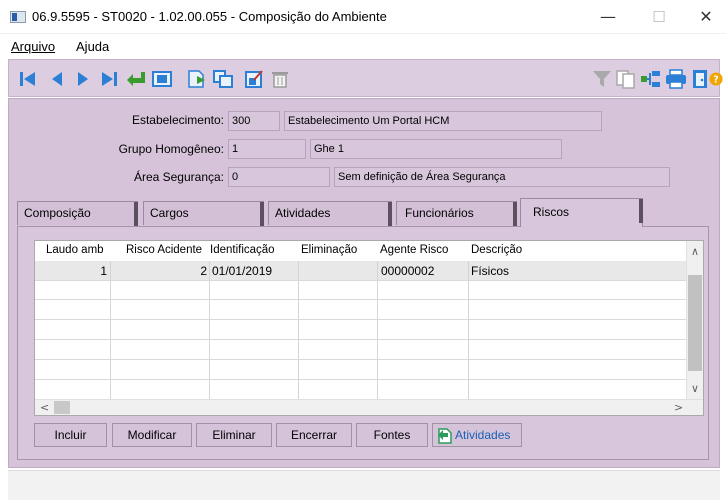 The height and width of the screenshot is (502, 726). What do you see at coordinates (314, 435) in the screenshot?
I see `encerrar-button: Encerrar` at bounding box center [314, 435].